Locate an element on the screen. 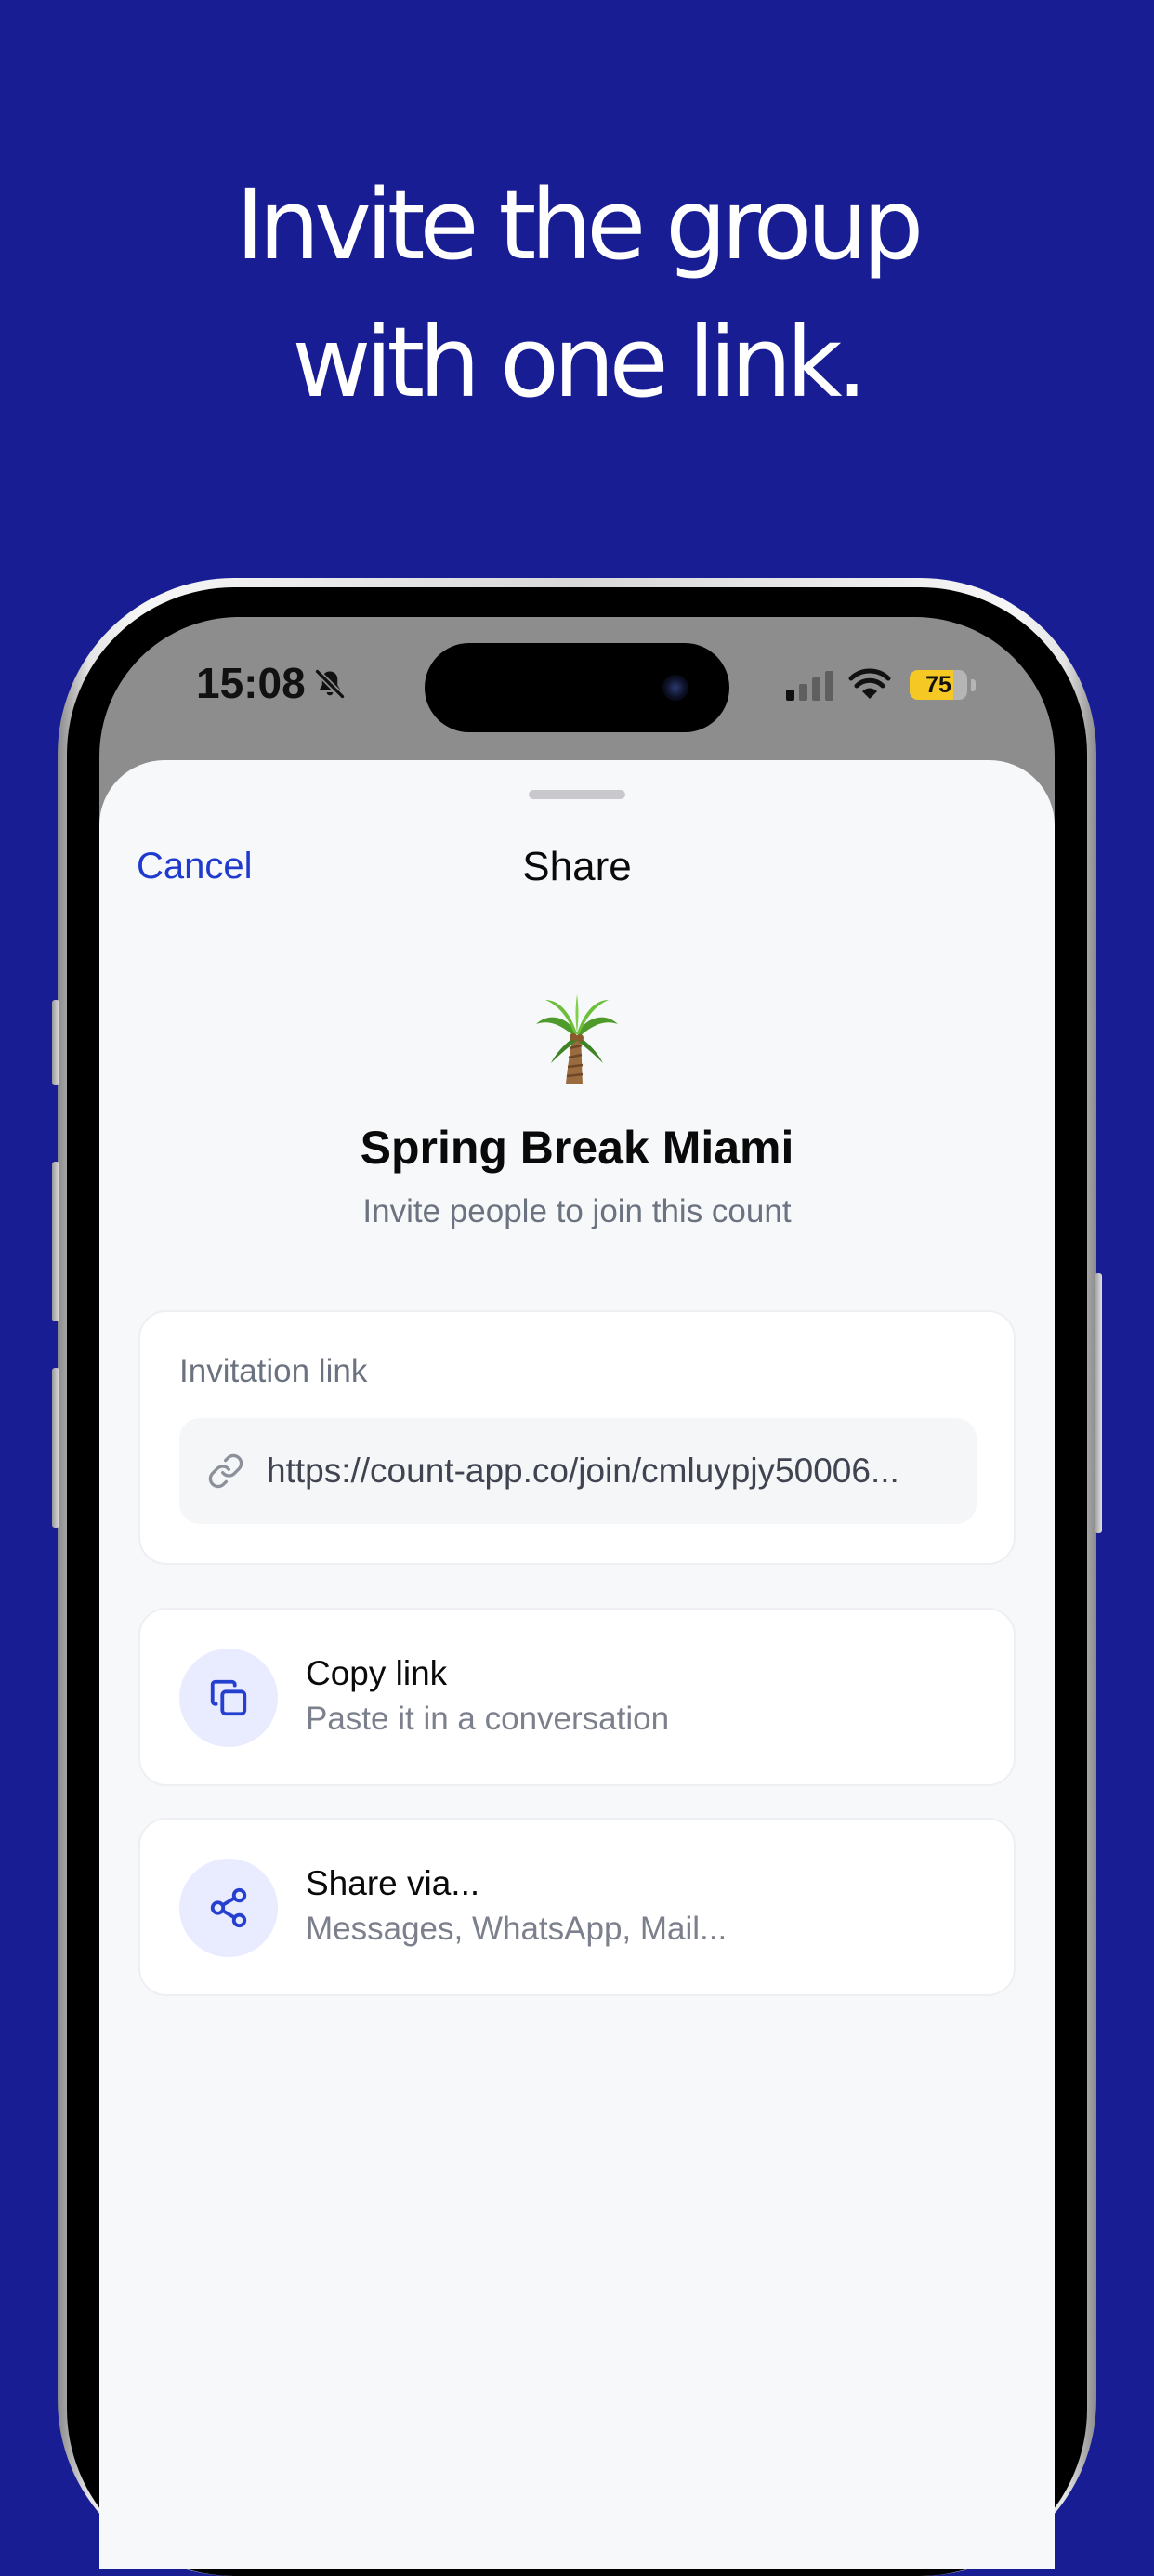 The width and height of the screenshot is (1154, 2576). wifi-icon is located at coordinates (869, 683).